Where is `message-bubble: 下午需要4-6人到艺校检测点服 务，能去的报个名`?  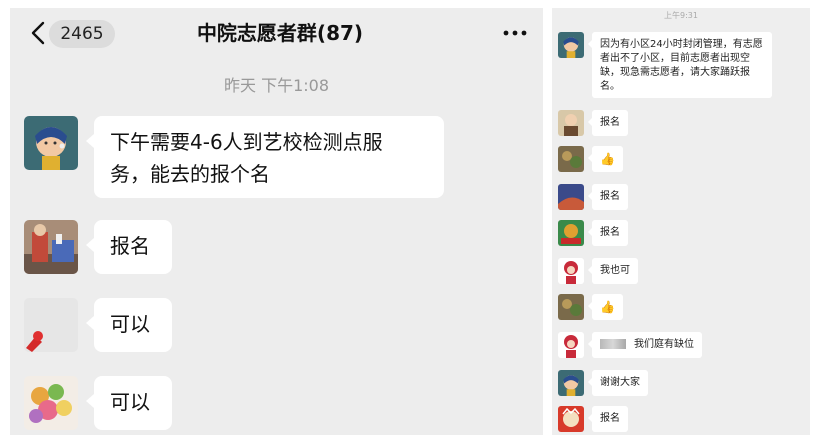
message-bubble: 下午需要4-6人到艺校检测点服 务，能去的报个名 is located at coordinates (265, 157).